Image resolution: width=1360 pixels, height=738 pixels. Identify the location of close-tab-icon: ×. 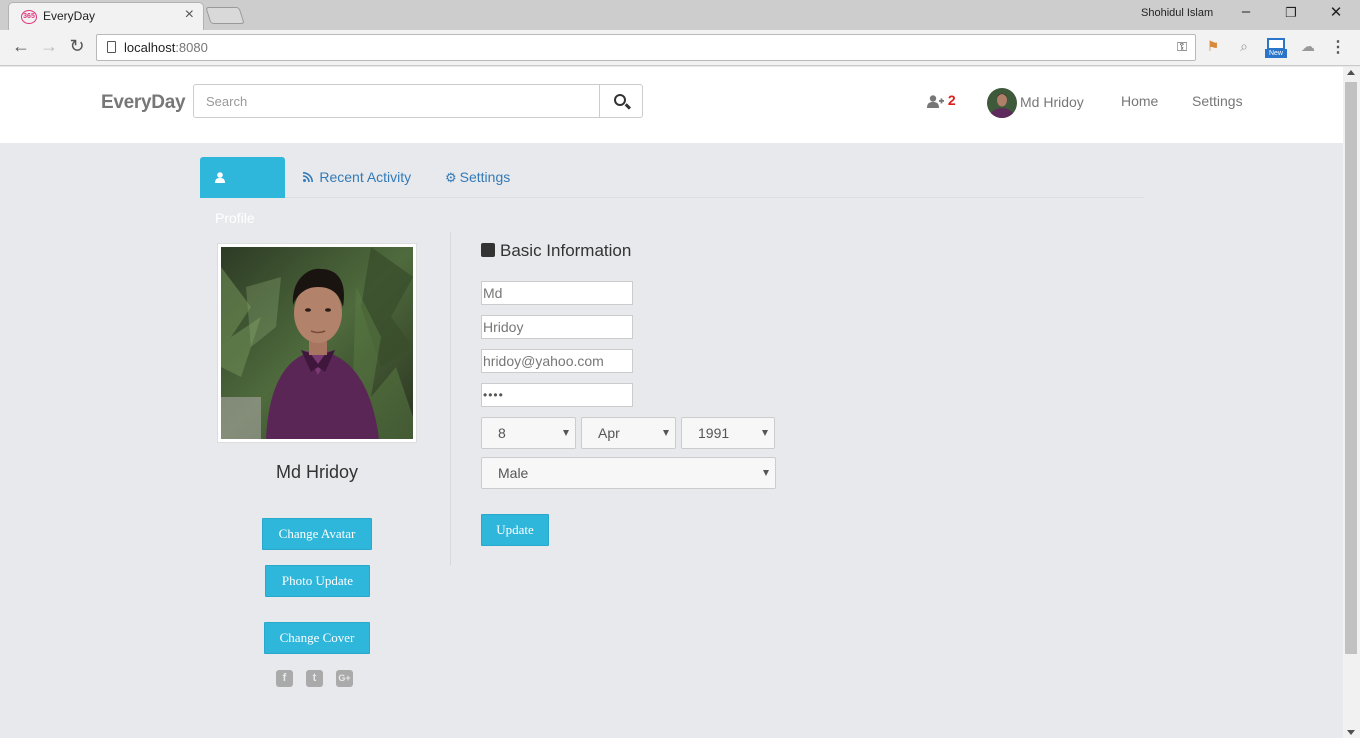
(189, 15).